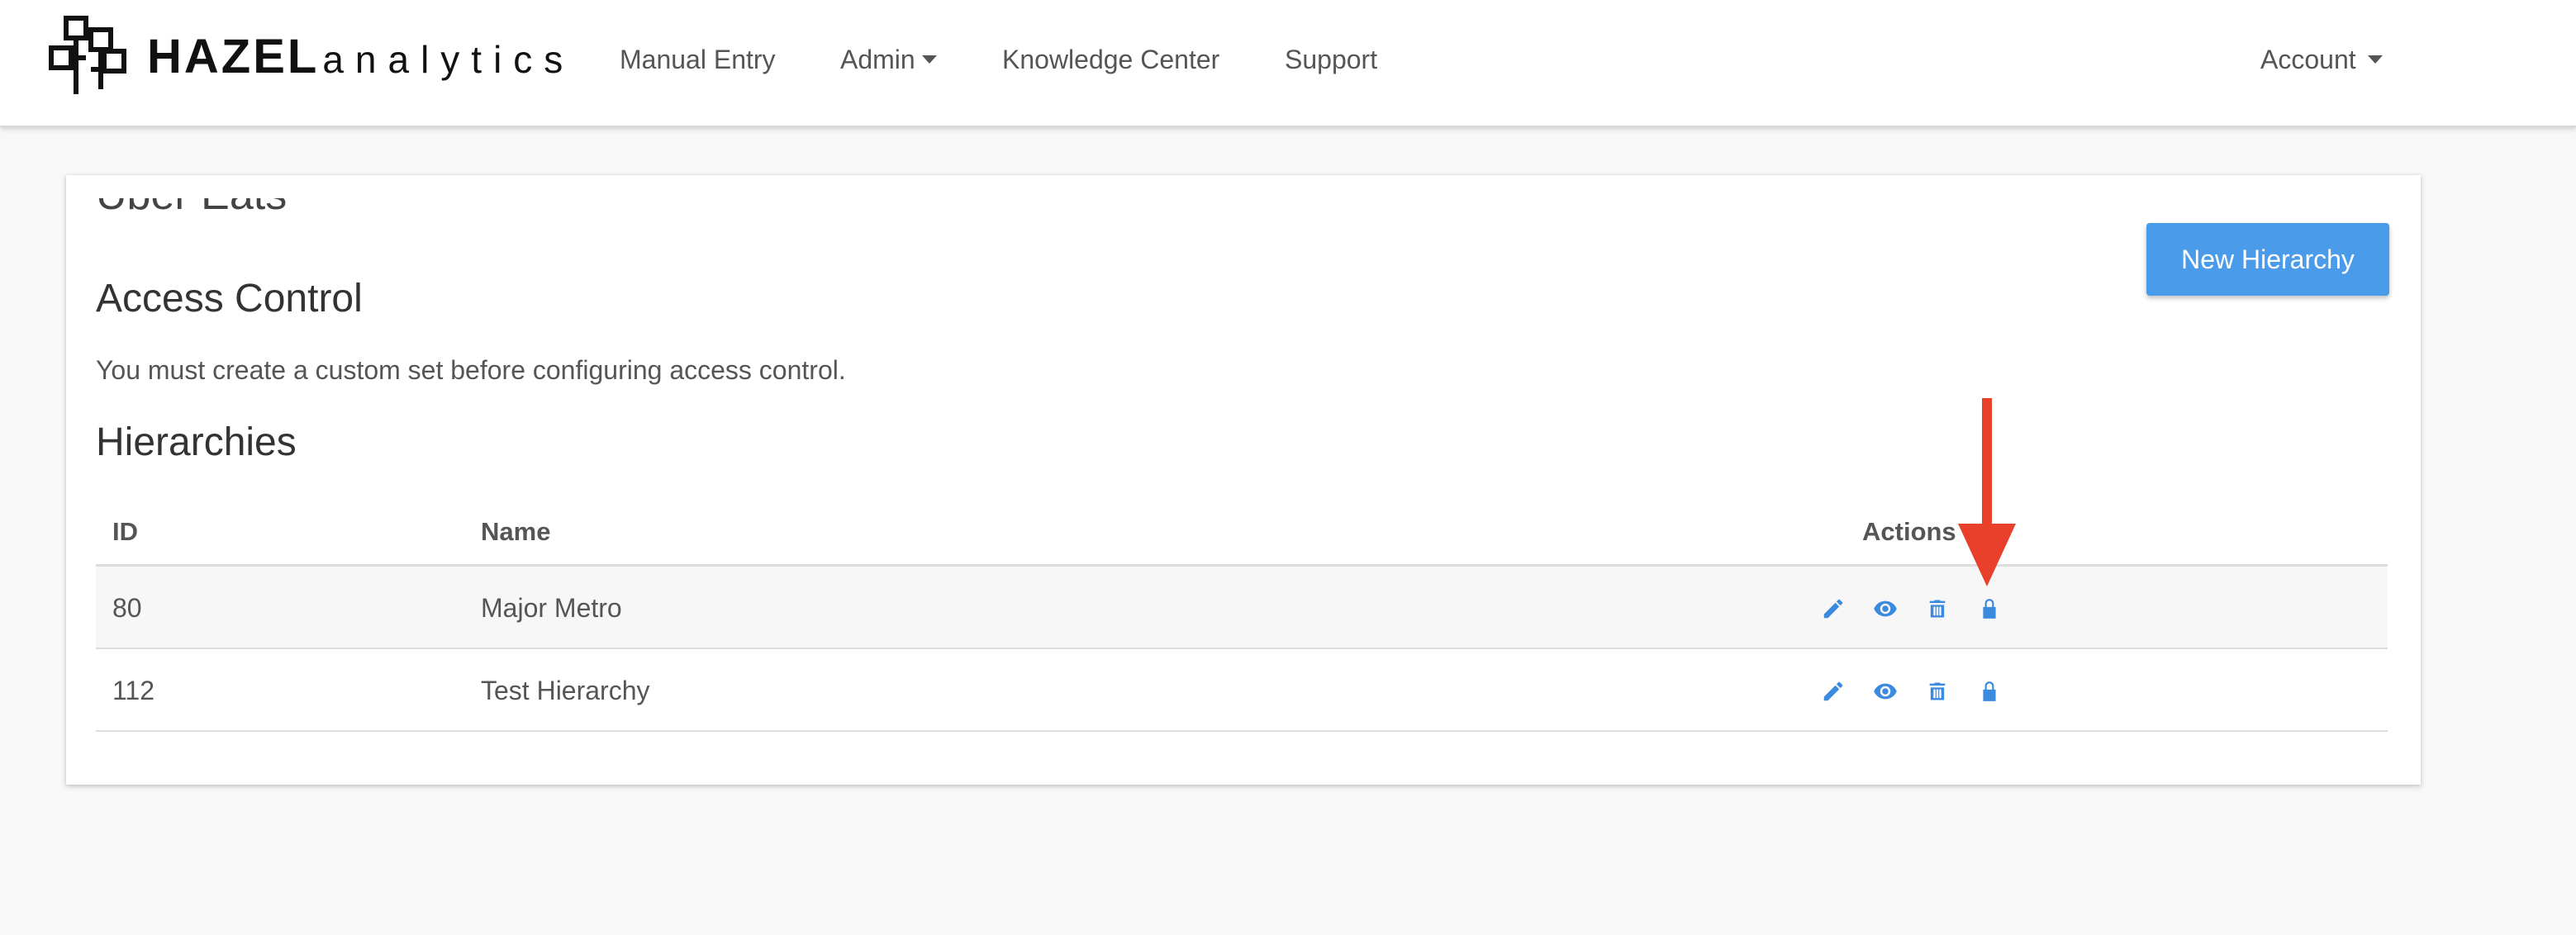  What do you see at coordinates (1331, 59) in the screenshot?
I see `nav-support: Support` at bounding box center [1331, 59].